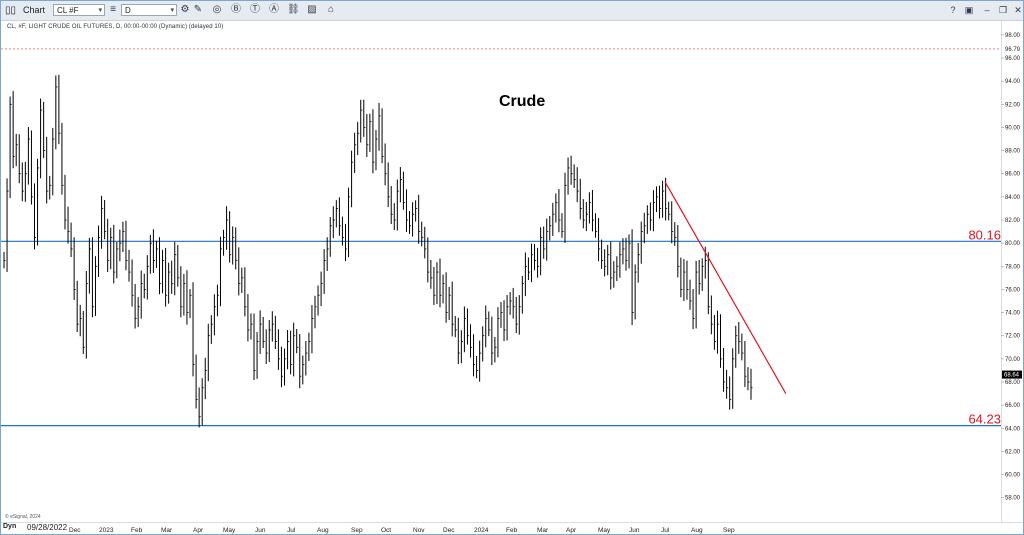 This screenshot has width=1024, height=535. I want to click on y-tick-label: 96.00, so click(1013, 59).